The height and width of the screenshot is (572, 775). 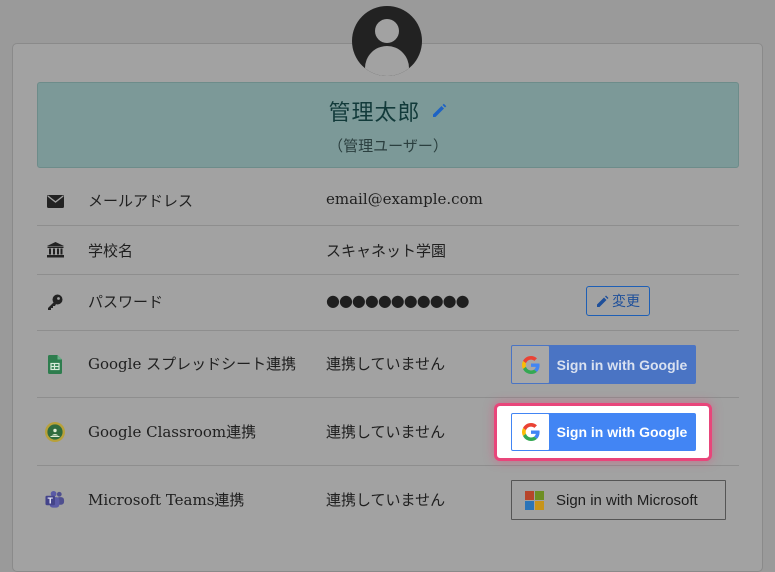 What do you see at coordinates (192, 364) in the screenshot?
I see `google-sheets-label: Google スプレッドシート連携` at bounding box center [192, 364].